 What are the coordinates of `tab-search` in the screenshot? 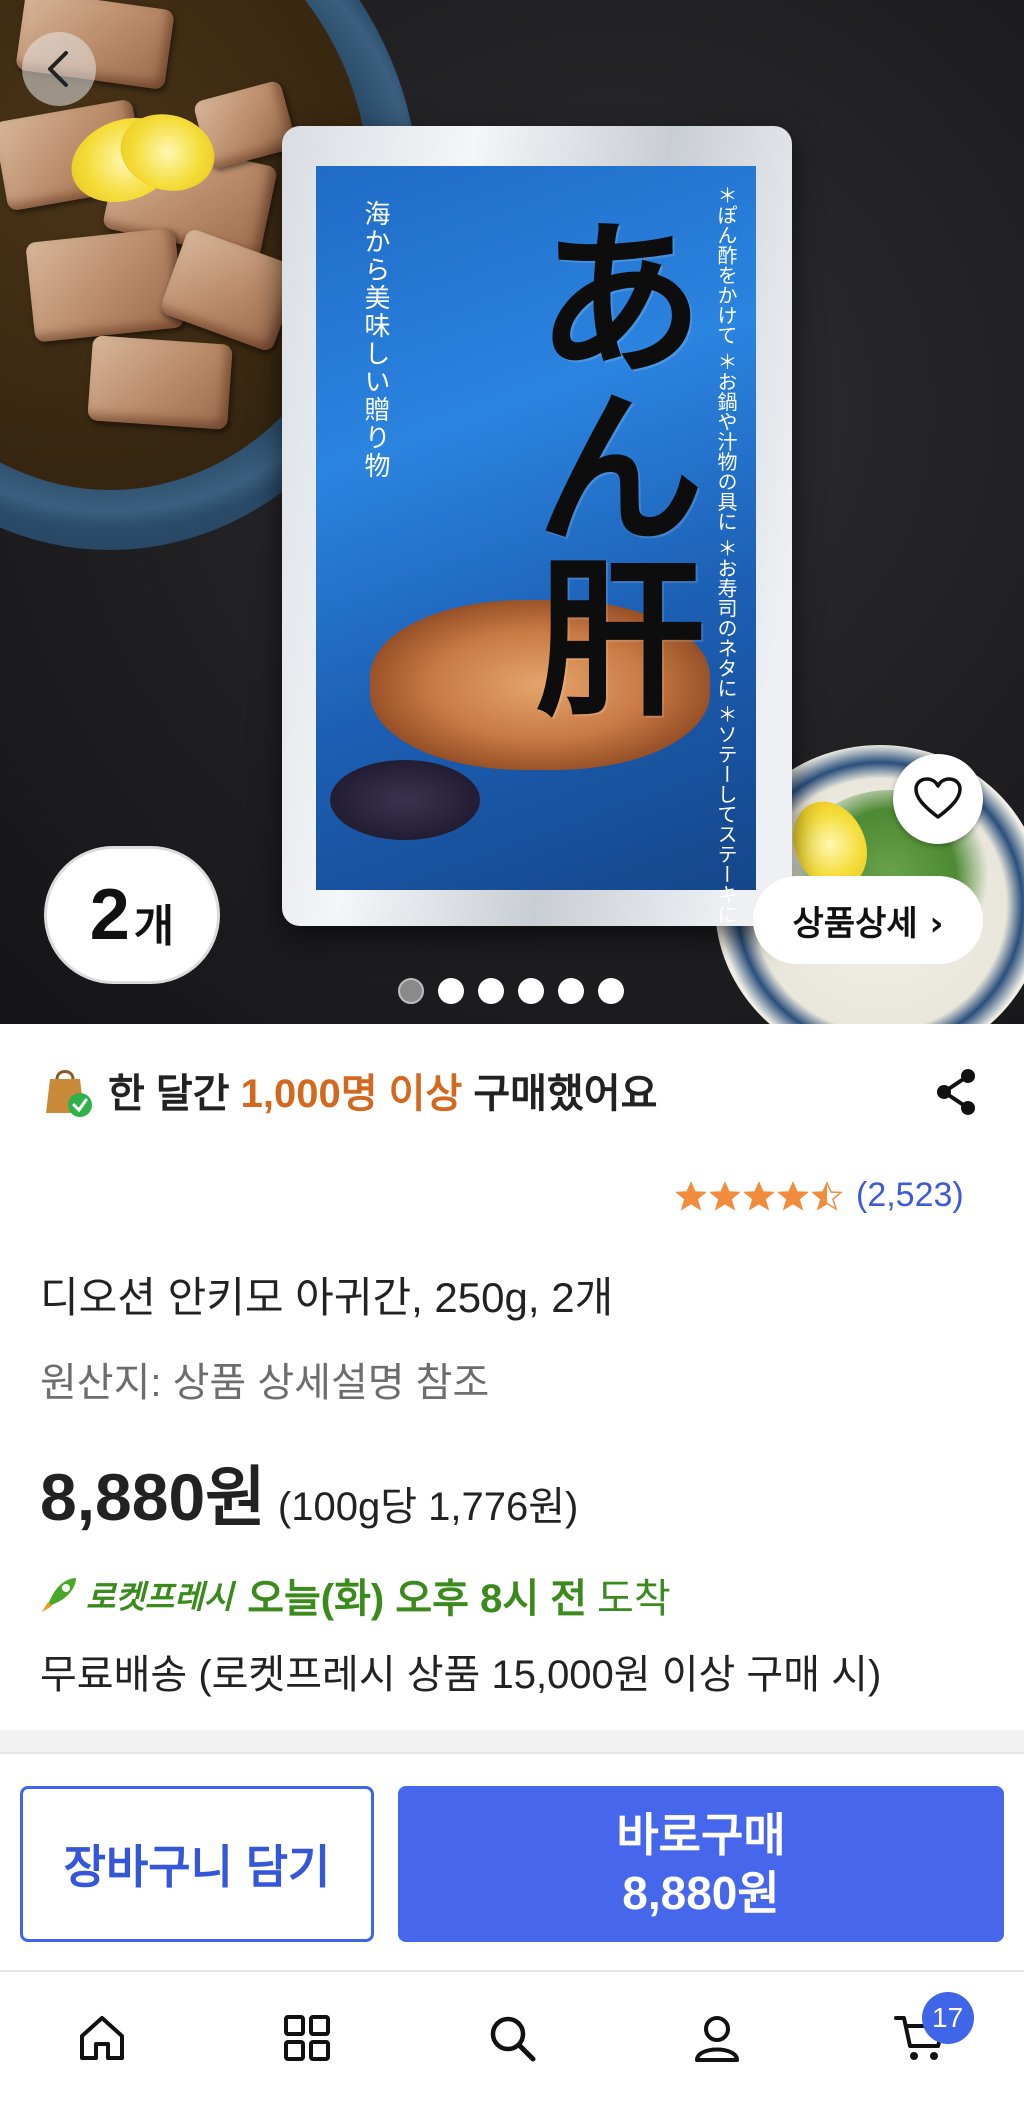 It's located at (512, 2038).